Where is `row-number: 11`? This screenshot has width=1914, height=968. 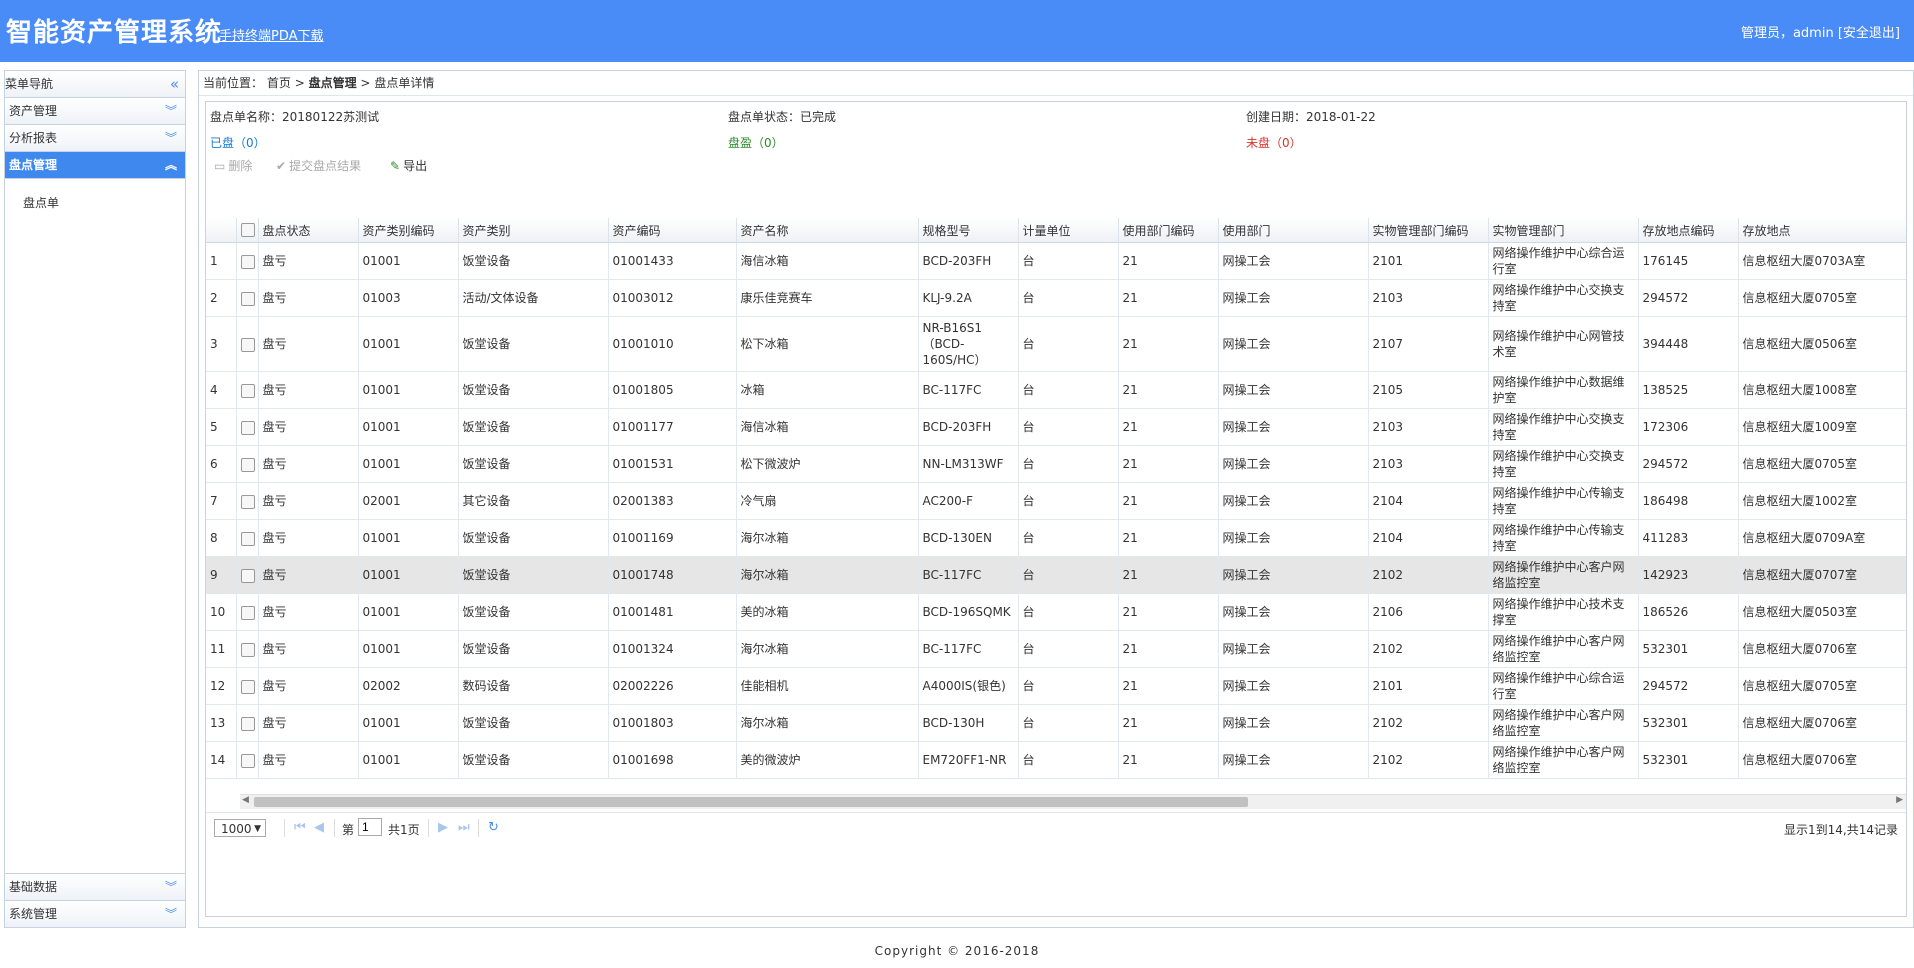 row-number: 11 is located at coordinates (221, 649).